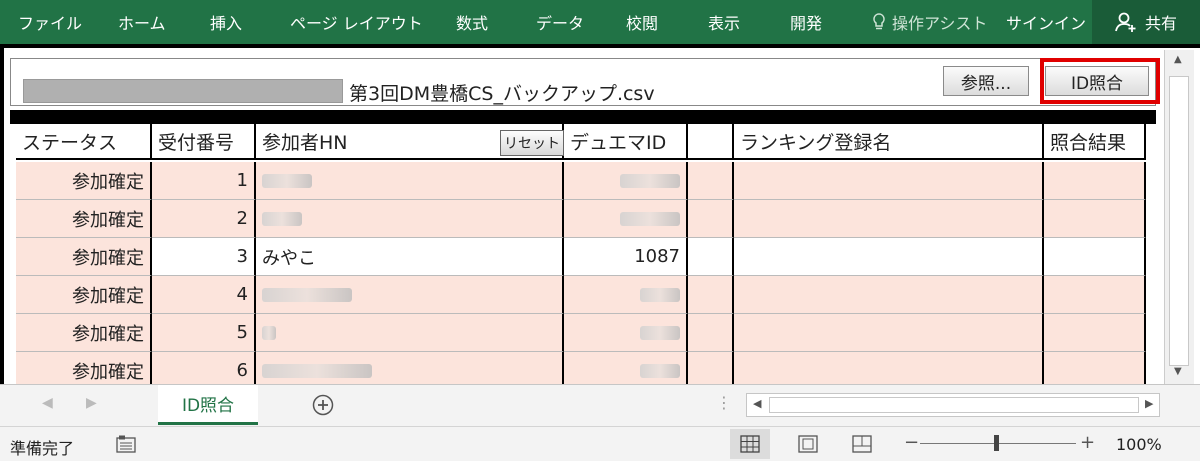 The height and width of the screenshot is (461, 1200). I want to click on horizontal-scrollbar: ◀ ▶, so click(953, 405).